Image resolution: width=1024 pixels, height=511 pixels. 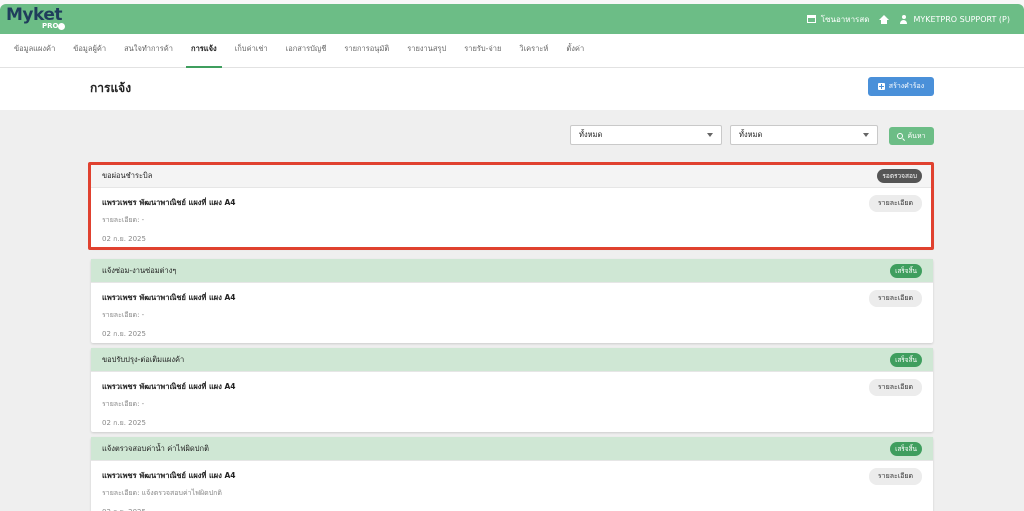 I want to click on tab-5: เอกสารบัญชี, so click(x=306, y=51).